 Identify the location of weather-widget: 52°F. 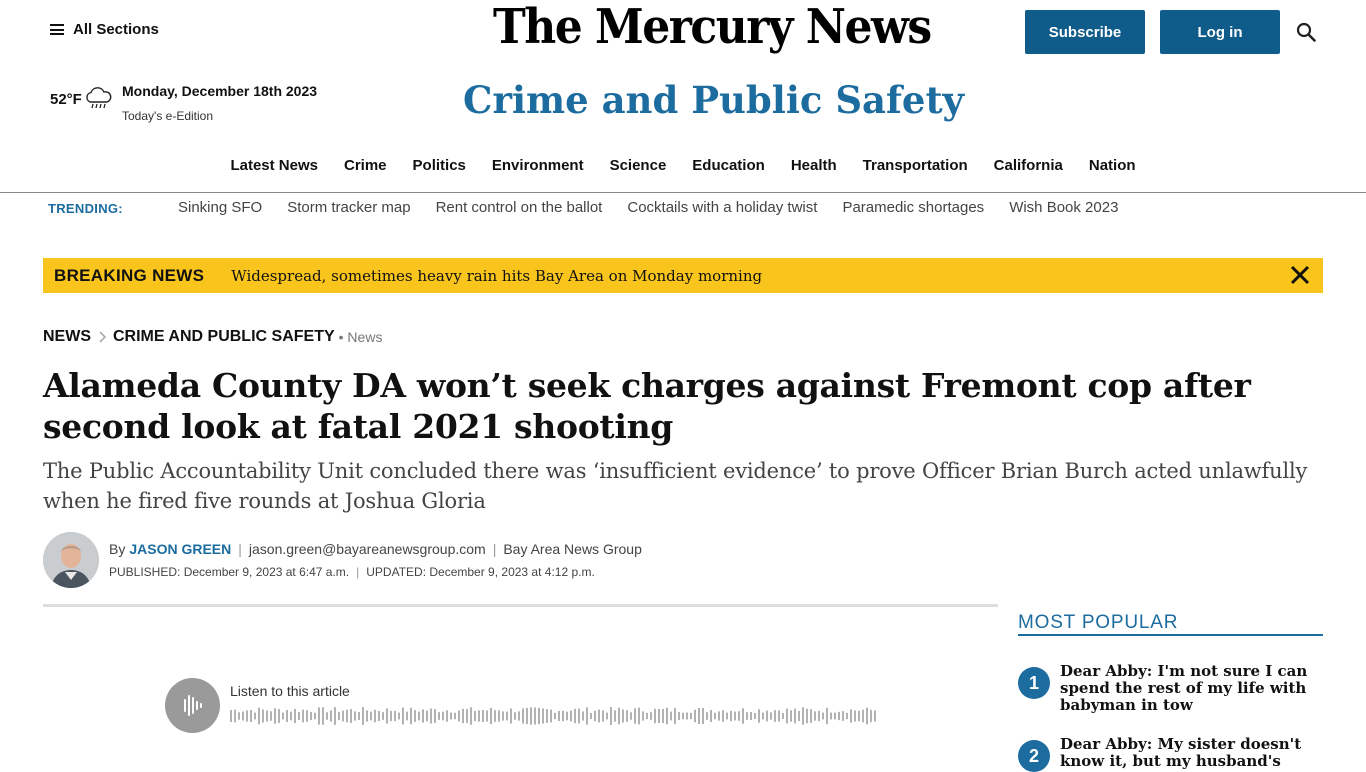
(81, 99).